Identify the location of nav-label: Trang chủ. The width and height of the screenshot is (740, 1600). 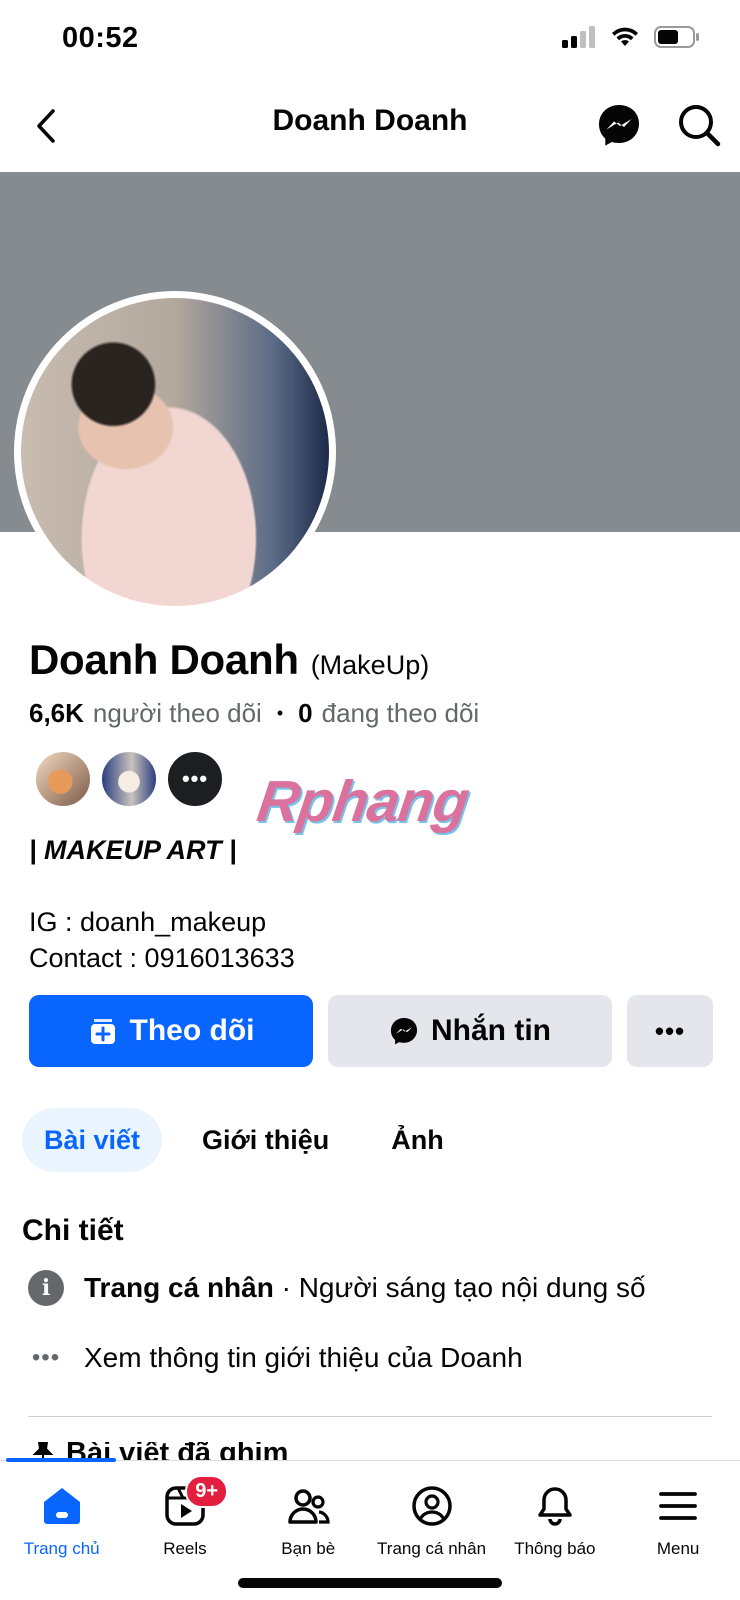
(61, 1548).